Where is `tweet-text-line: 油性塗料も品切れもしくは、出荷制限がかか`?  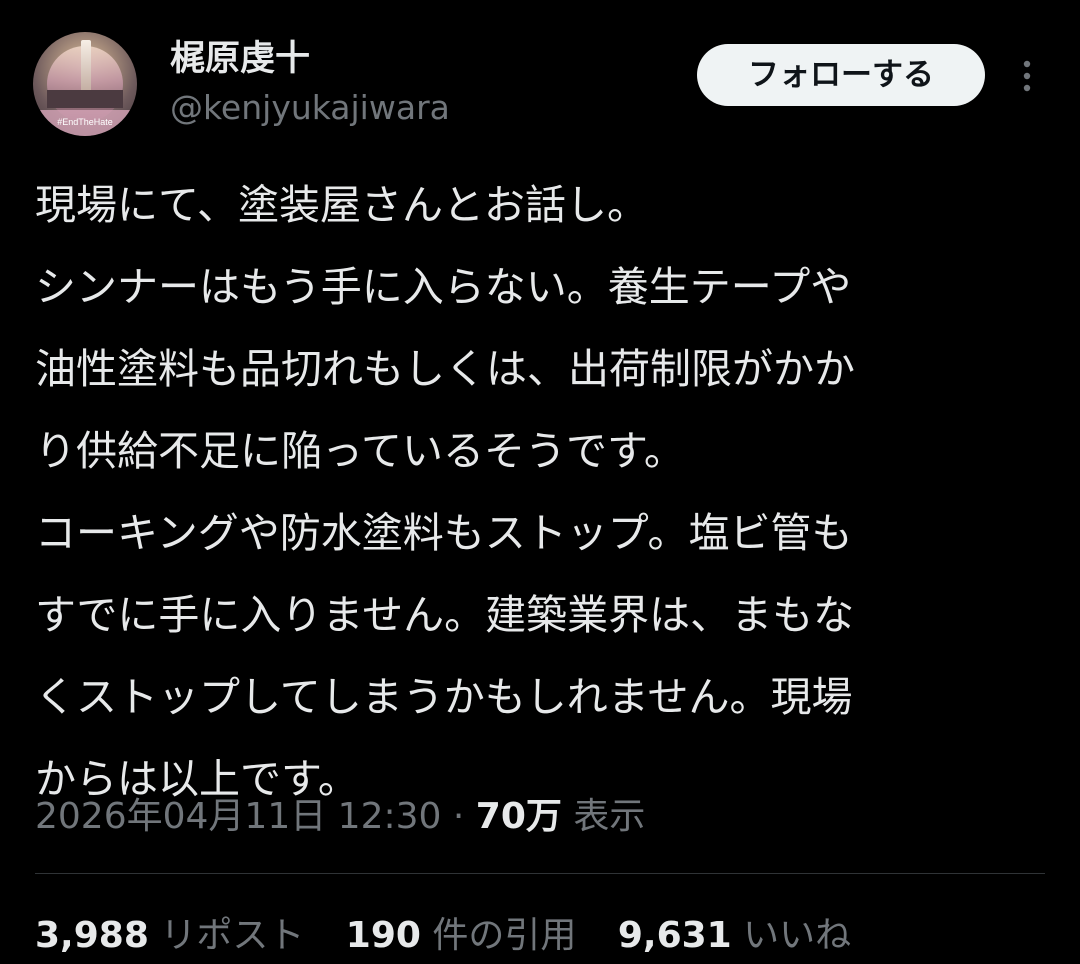 tweet-text-line: 油性塗料も品切れもしくは、出荷制限がかか is located at coordinates (445, 369).